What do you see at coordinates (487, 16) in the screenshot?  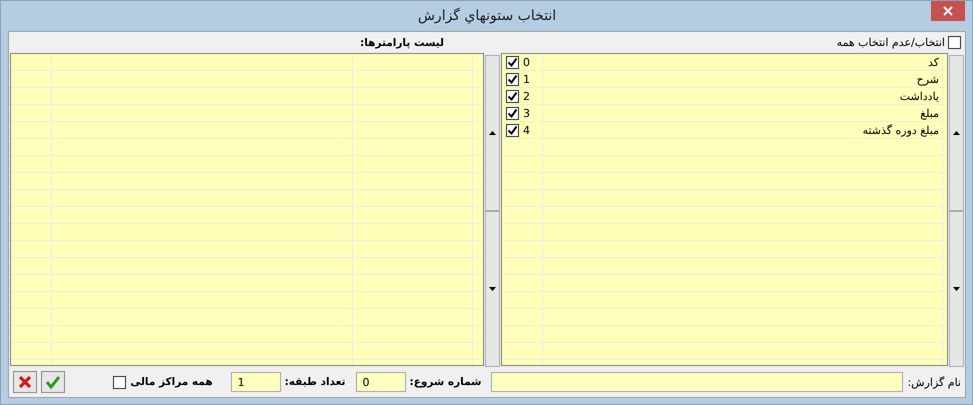 I see `window-title: انتخاب ستونهاي گزارش` at bounding box center [487, 16].